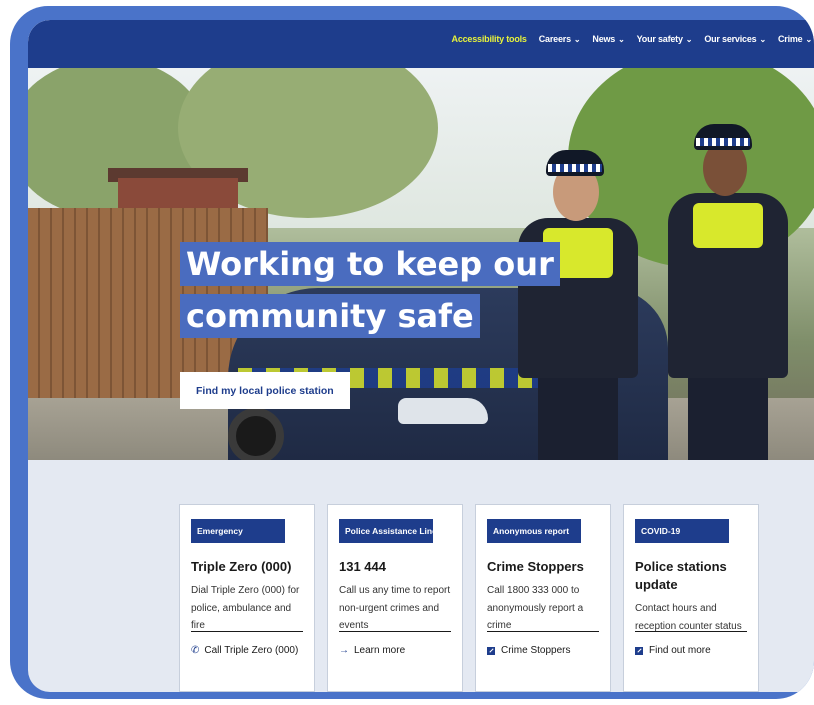  I want to click on find-out-more-link: Find out more, so click(673, 650).